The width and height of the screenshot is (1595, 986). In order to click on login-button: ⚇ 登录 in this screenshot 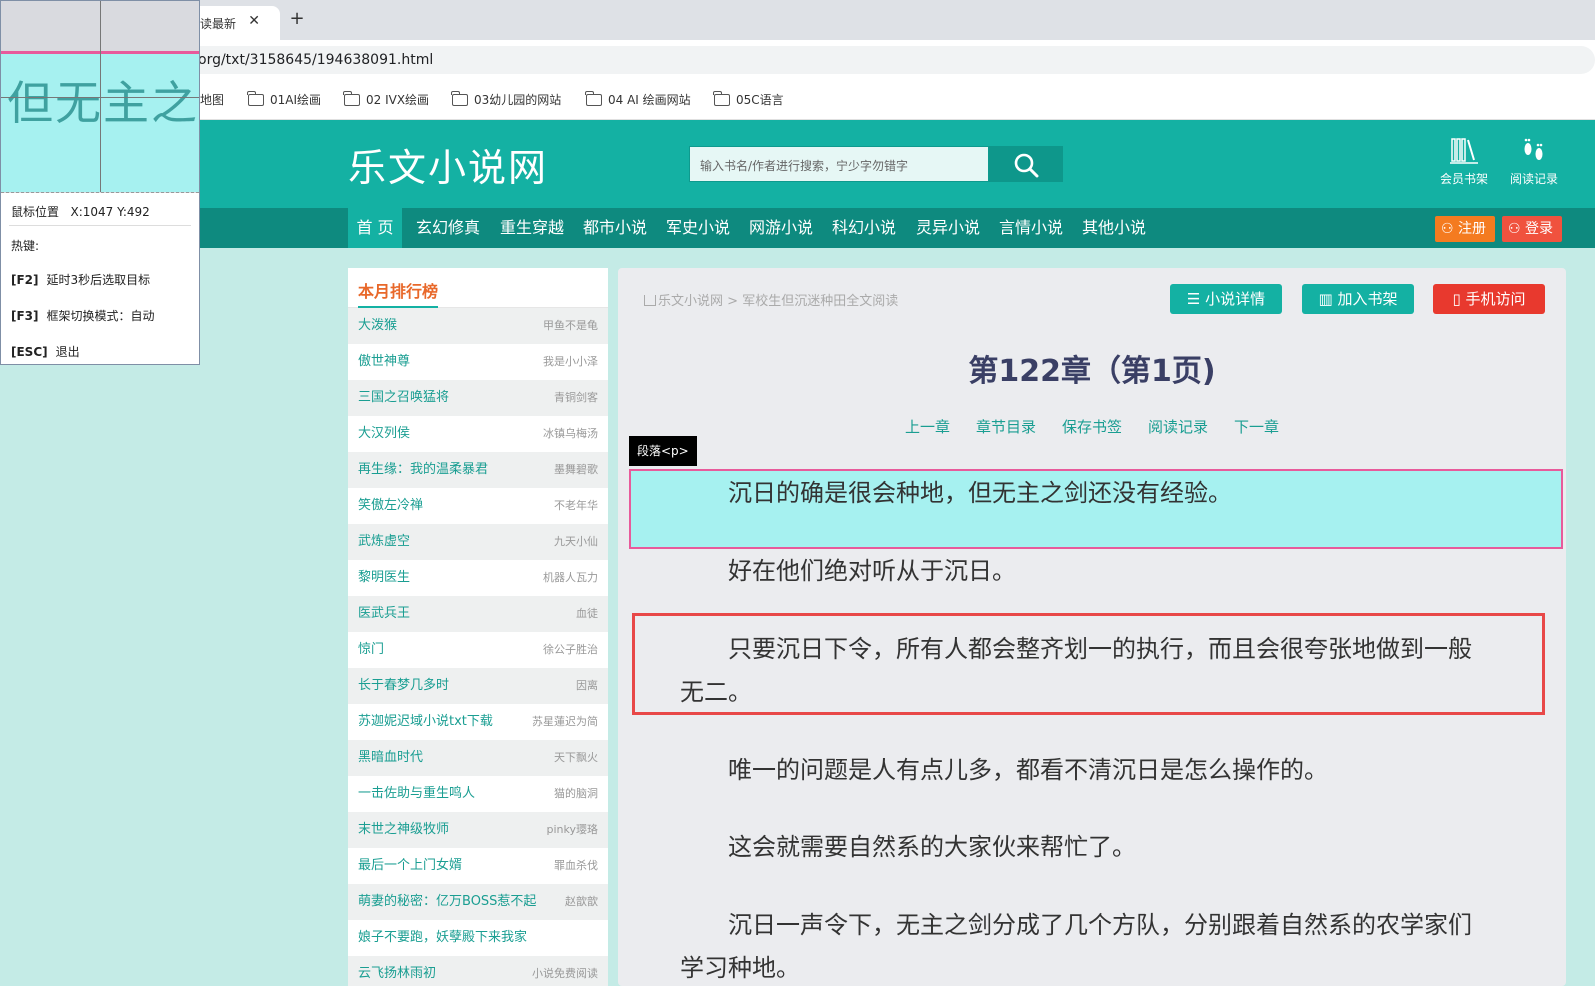, I will do `click(1532, 229)`.